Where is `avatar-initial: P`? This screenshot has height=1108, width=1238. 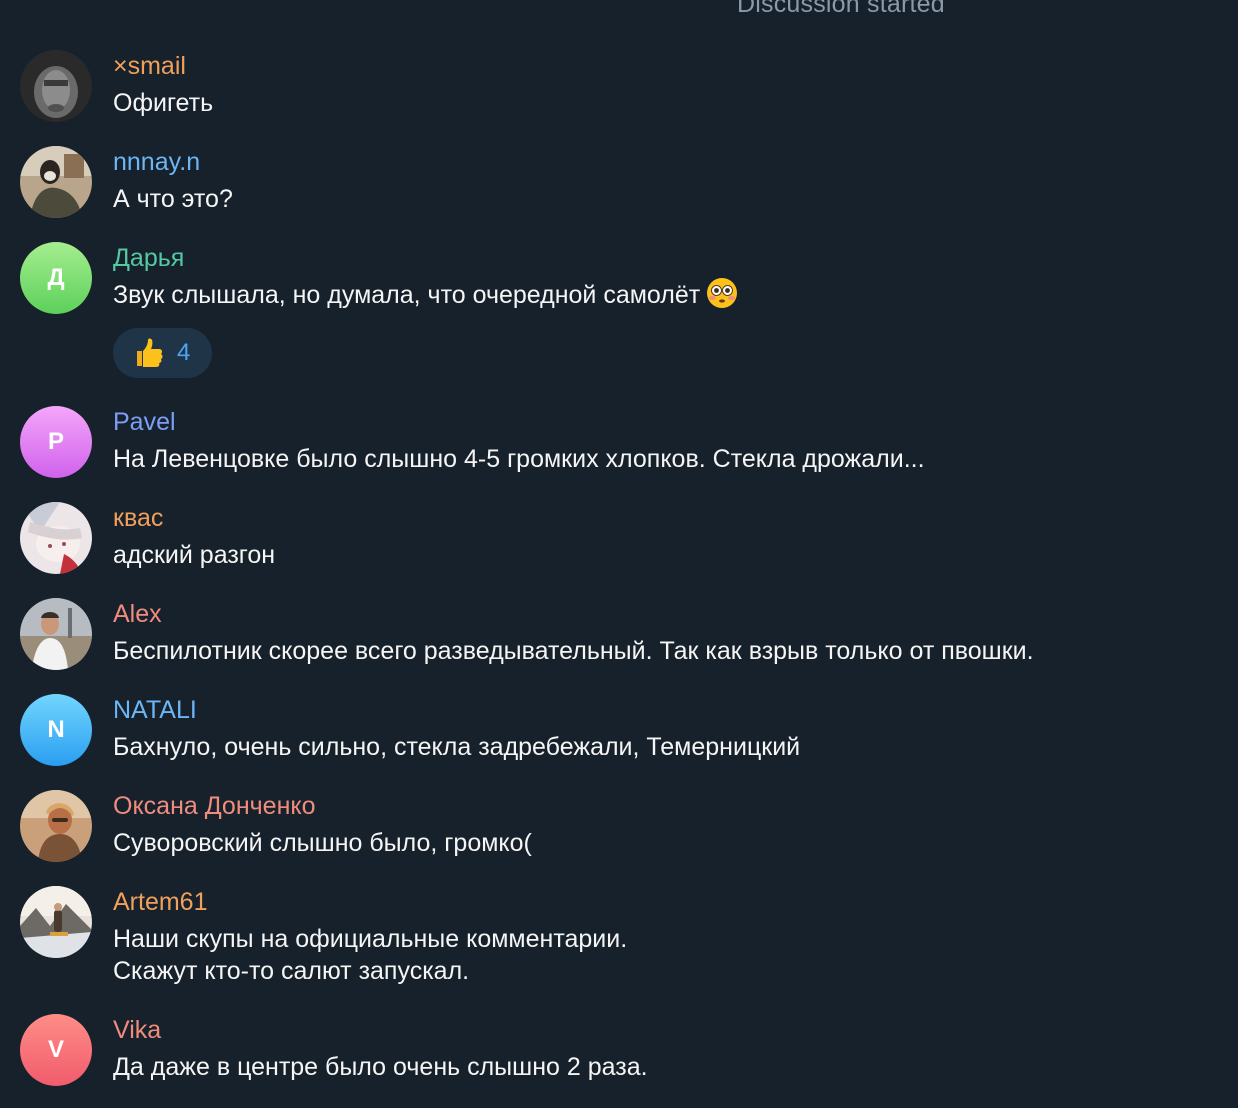
avatar-initial: P is located at coordinates (55, 441).